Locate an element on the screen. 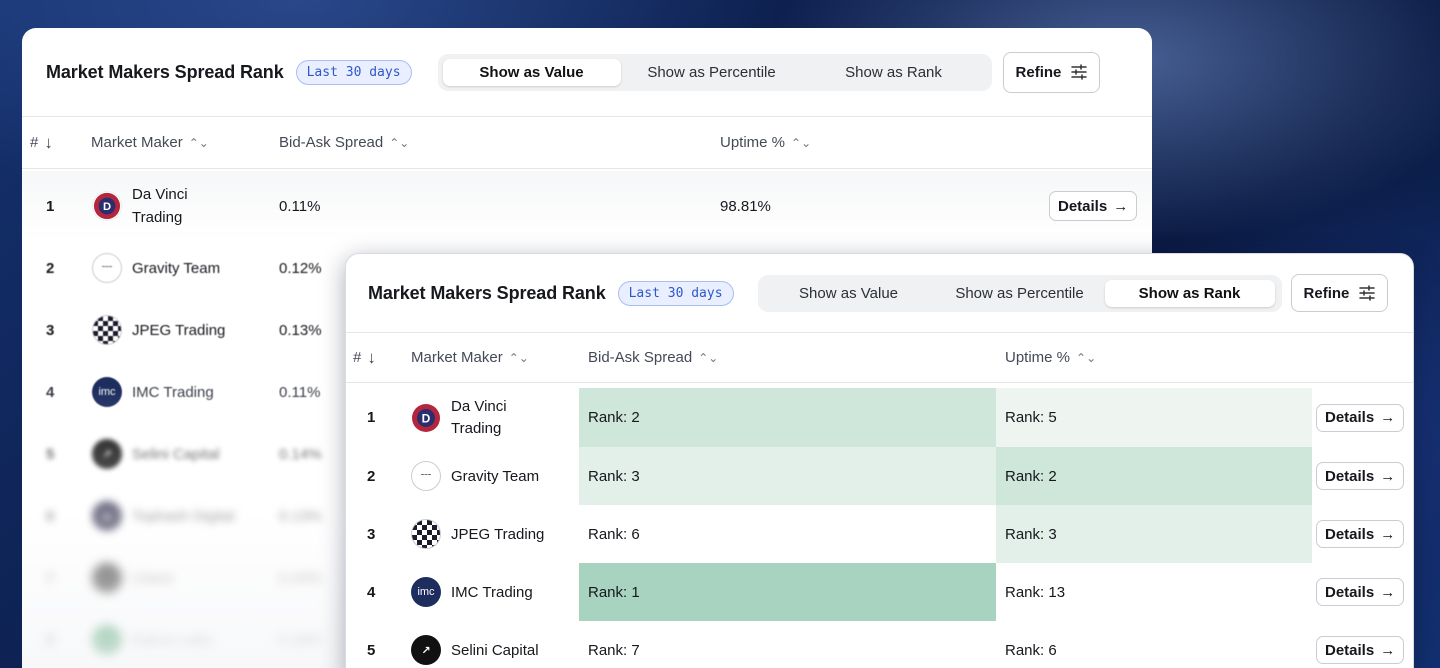 The height and width of the screenshot is (668, 1440). col-spread-label: Bid-Ask Spread is located at coordinates (331, 142).